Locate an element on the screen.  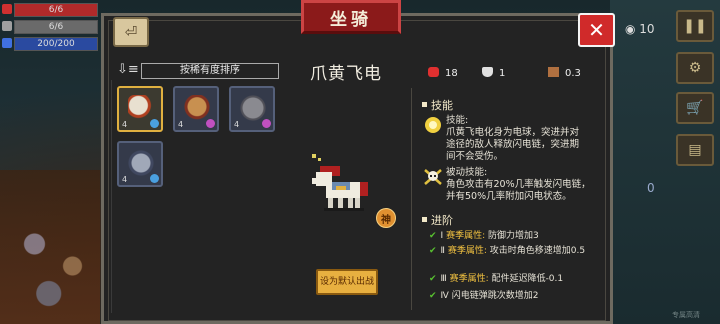
donkey-icon is located at coordinates (141, 163).